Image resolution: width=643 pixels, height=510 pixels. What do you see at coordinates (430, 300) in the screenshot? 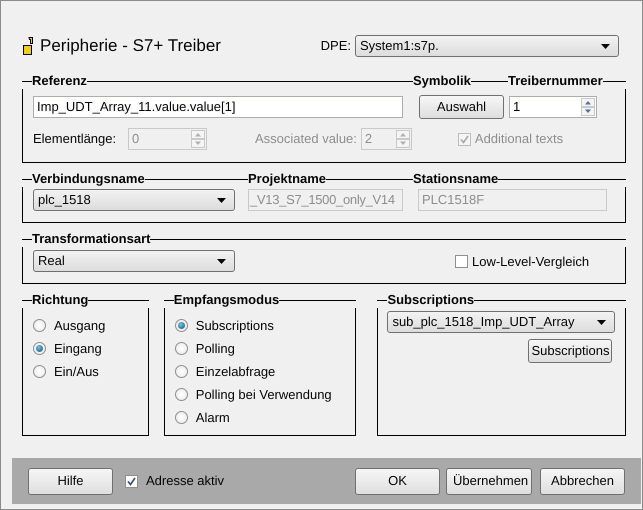
I see `group-label: Subscriptions` at bounding box center [430, 300].